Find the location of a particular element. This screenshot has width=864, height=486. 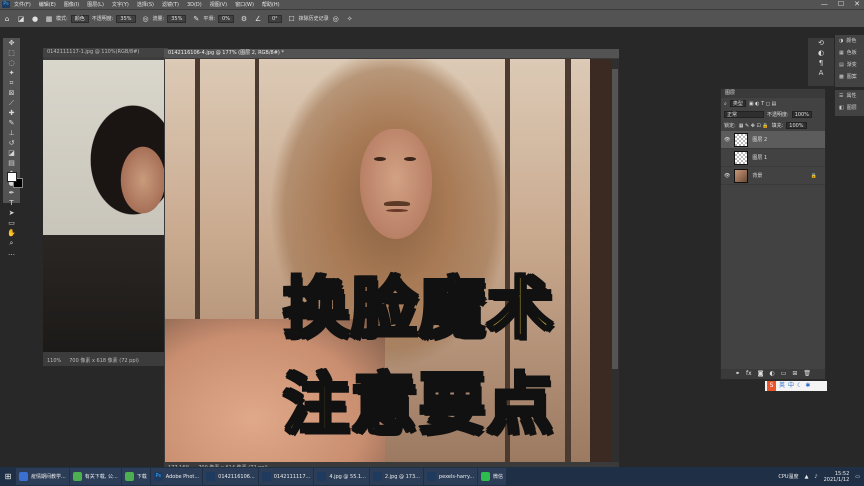

angle-field: 0° is located at coordinates (274, 18).